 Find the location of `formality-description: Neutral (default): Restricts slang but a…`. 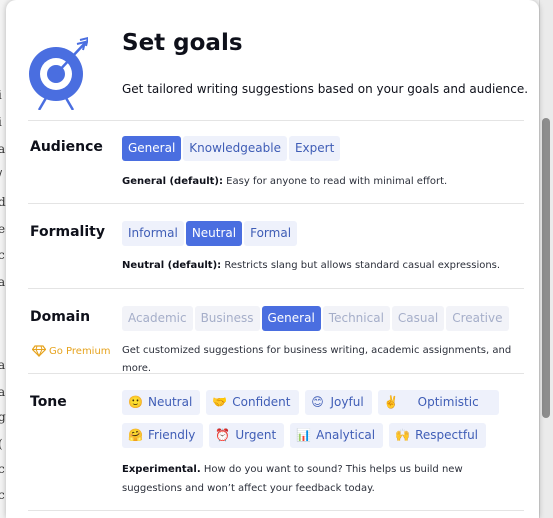

formality-description: Neutral (default): Restricts slang but a… is located at coordinates (311, 266).